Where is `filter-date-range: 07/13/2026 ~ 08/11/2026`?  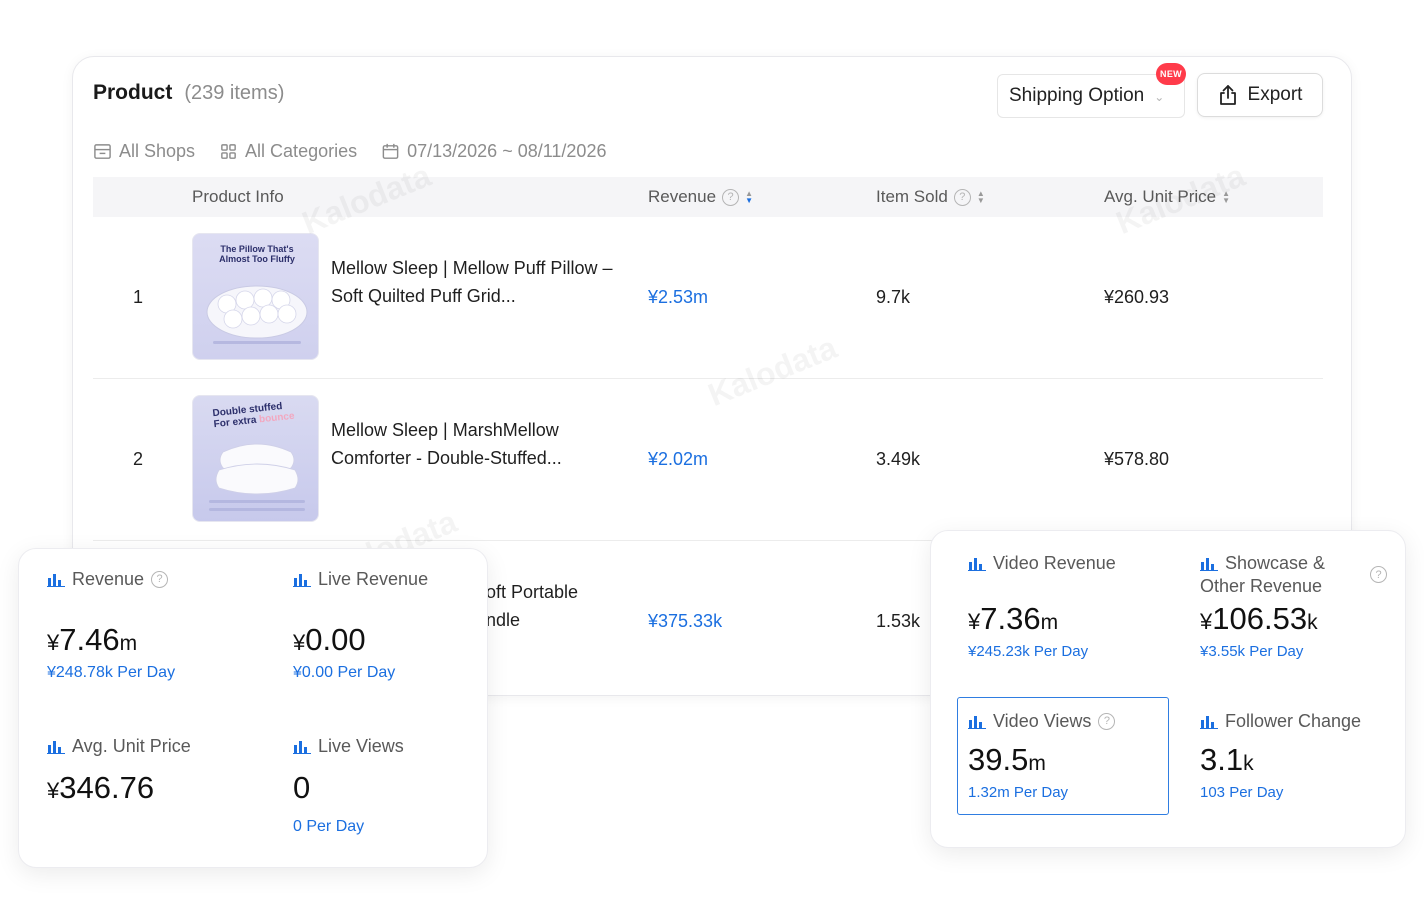
filter-date-range: 07/13/2026 ~ 08/11/2026 is located at coordinates (493, 151).